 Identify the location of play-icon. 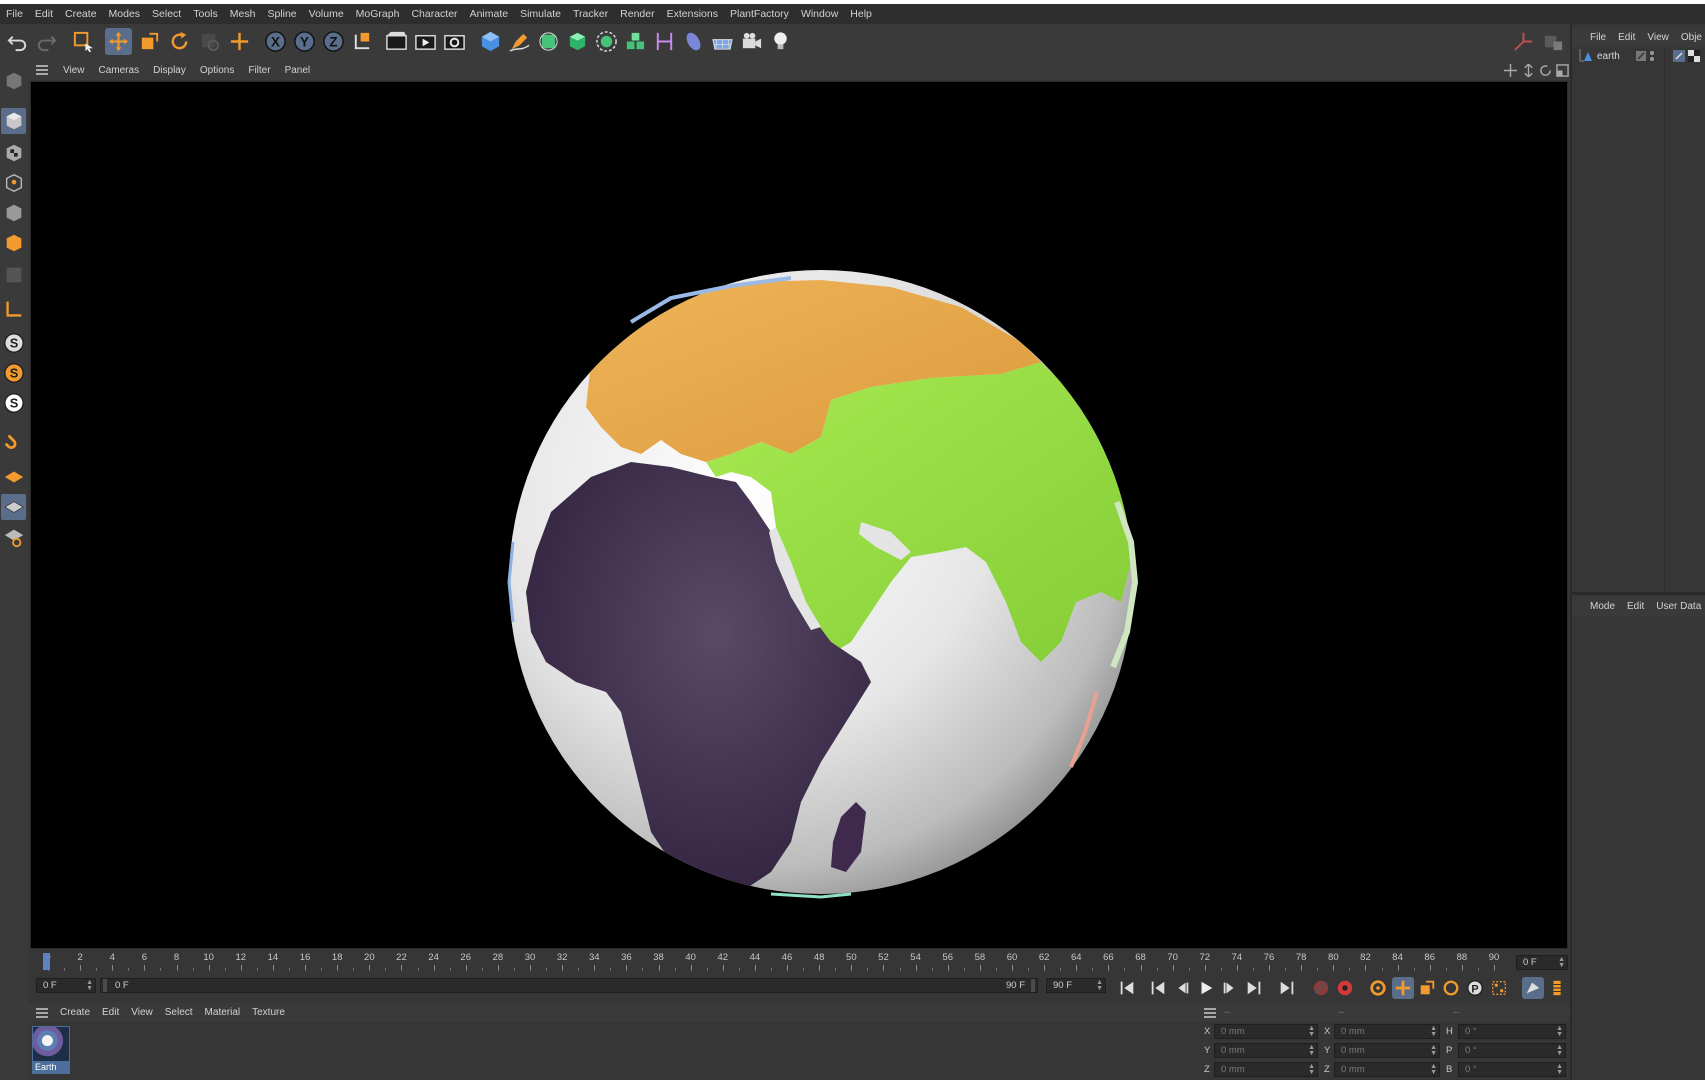
(1206, 988).